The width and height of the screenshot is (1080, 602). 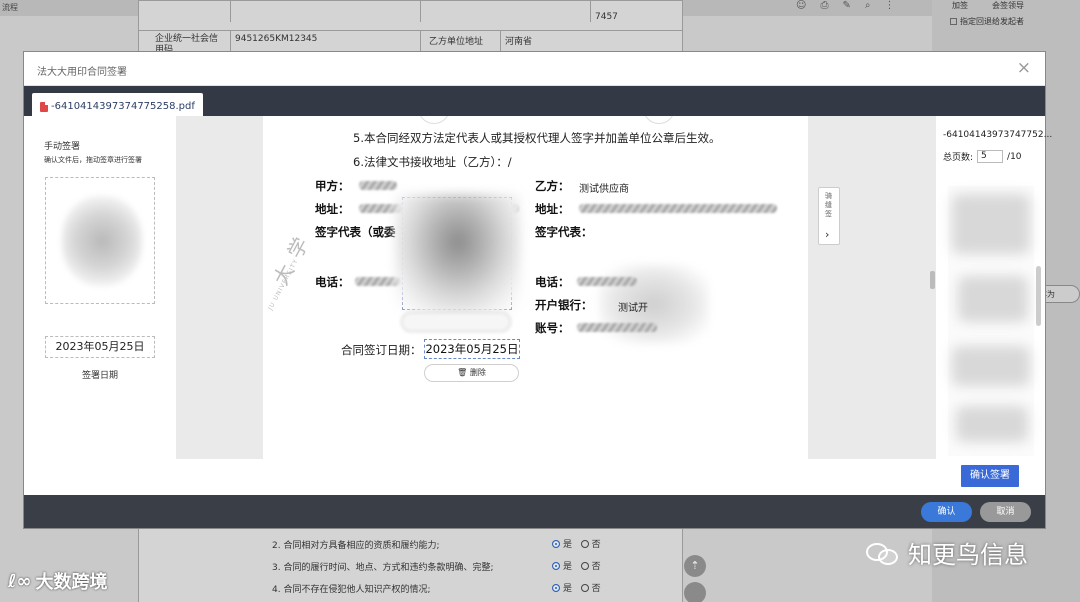 I want to click on question-item: 3. 合同的履行时间、地点、方式和违约条款明确、完整;, so click(x=383, y=568).